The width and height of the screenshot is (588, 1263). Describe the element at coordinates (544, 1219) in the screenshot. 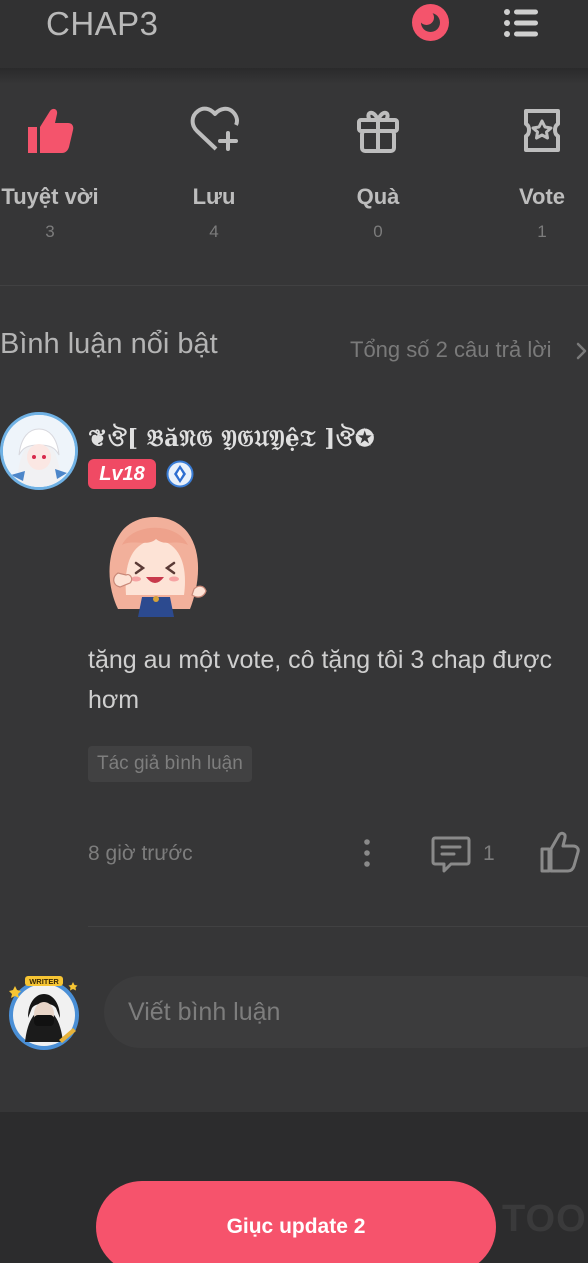

I see `watermark-text: TOO` at that location.